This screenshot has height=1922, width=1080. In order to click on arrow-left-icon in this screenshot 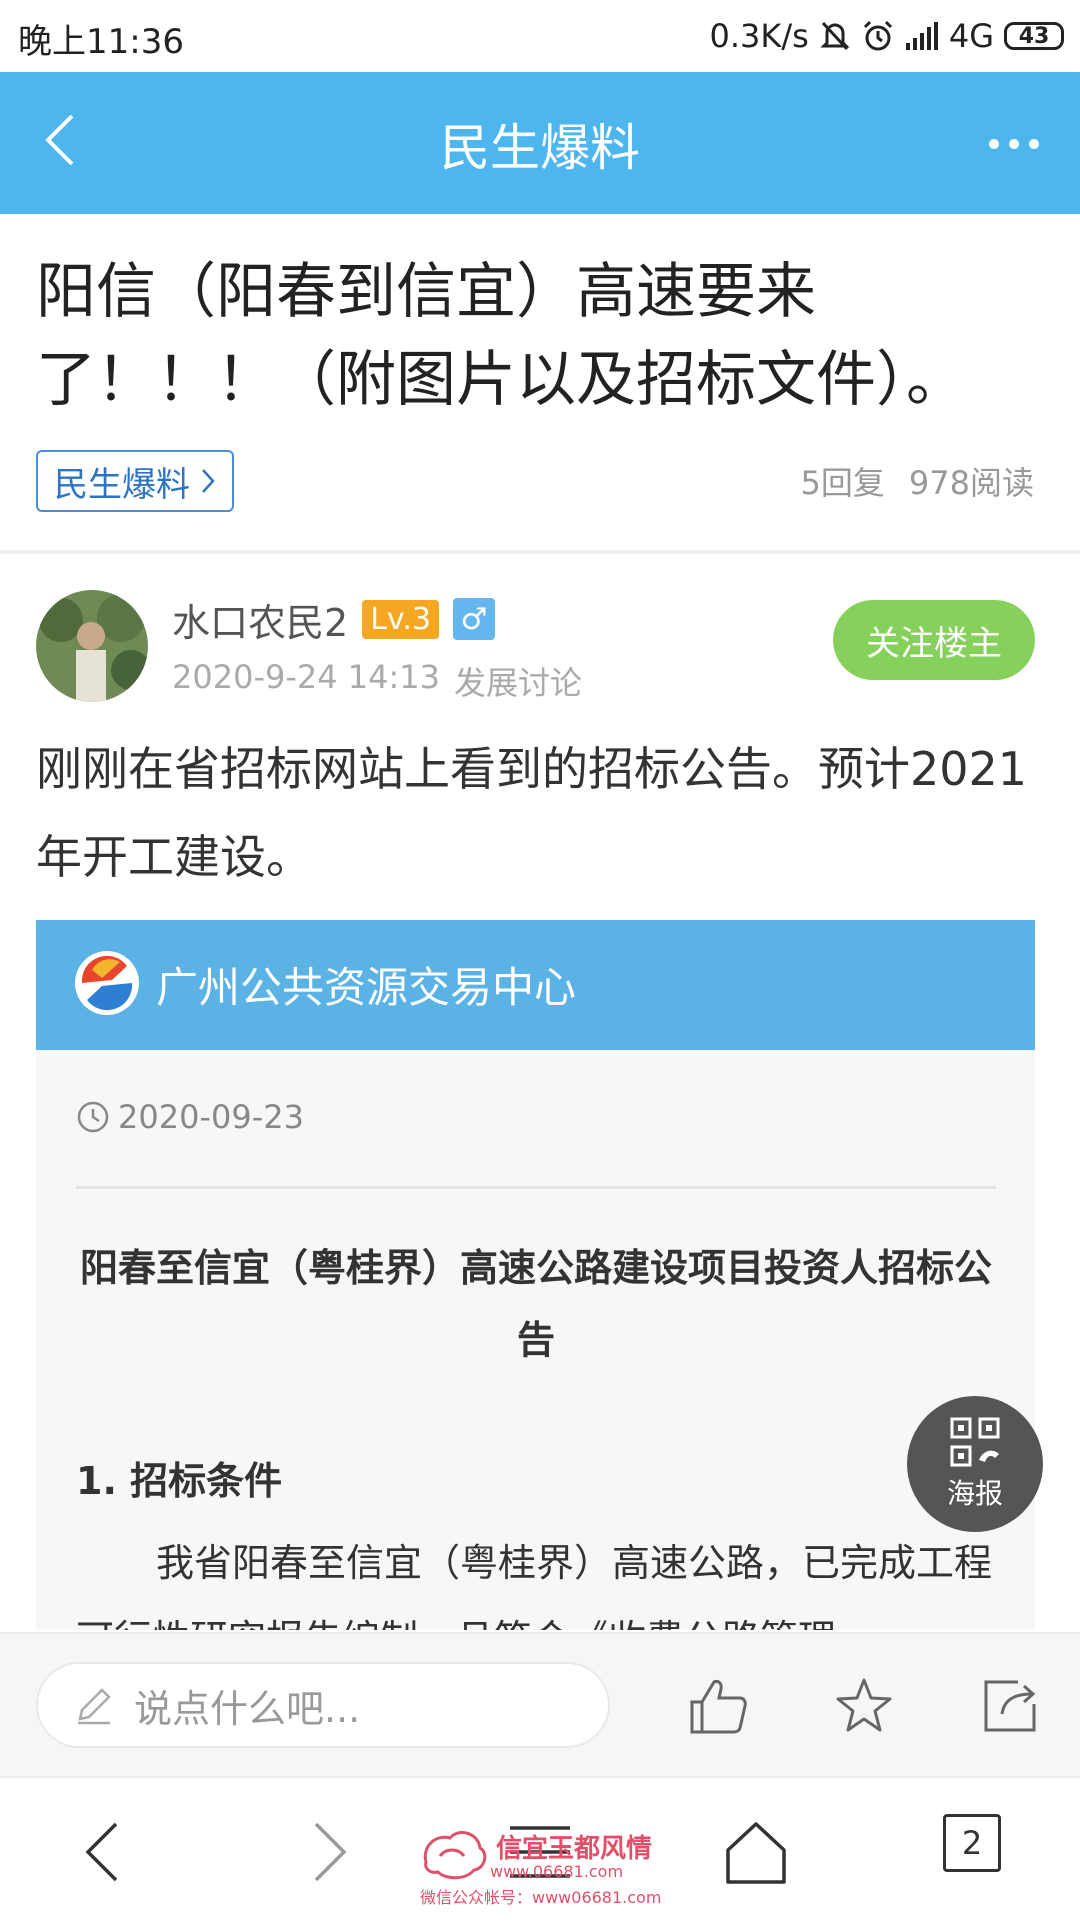, I will do `click(101, 1852)`.